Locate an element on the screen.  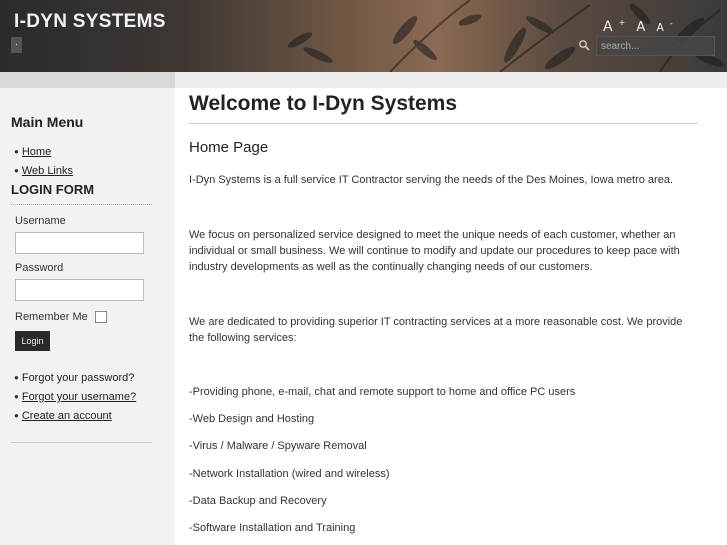
username-label: Username is located at coordinates (40, 221).